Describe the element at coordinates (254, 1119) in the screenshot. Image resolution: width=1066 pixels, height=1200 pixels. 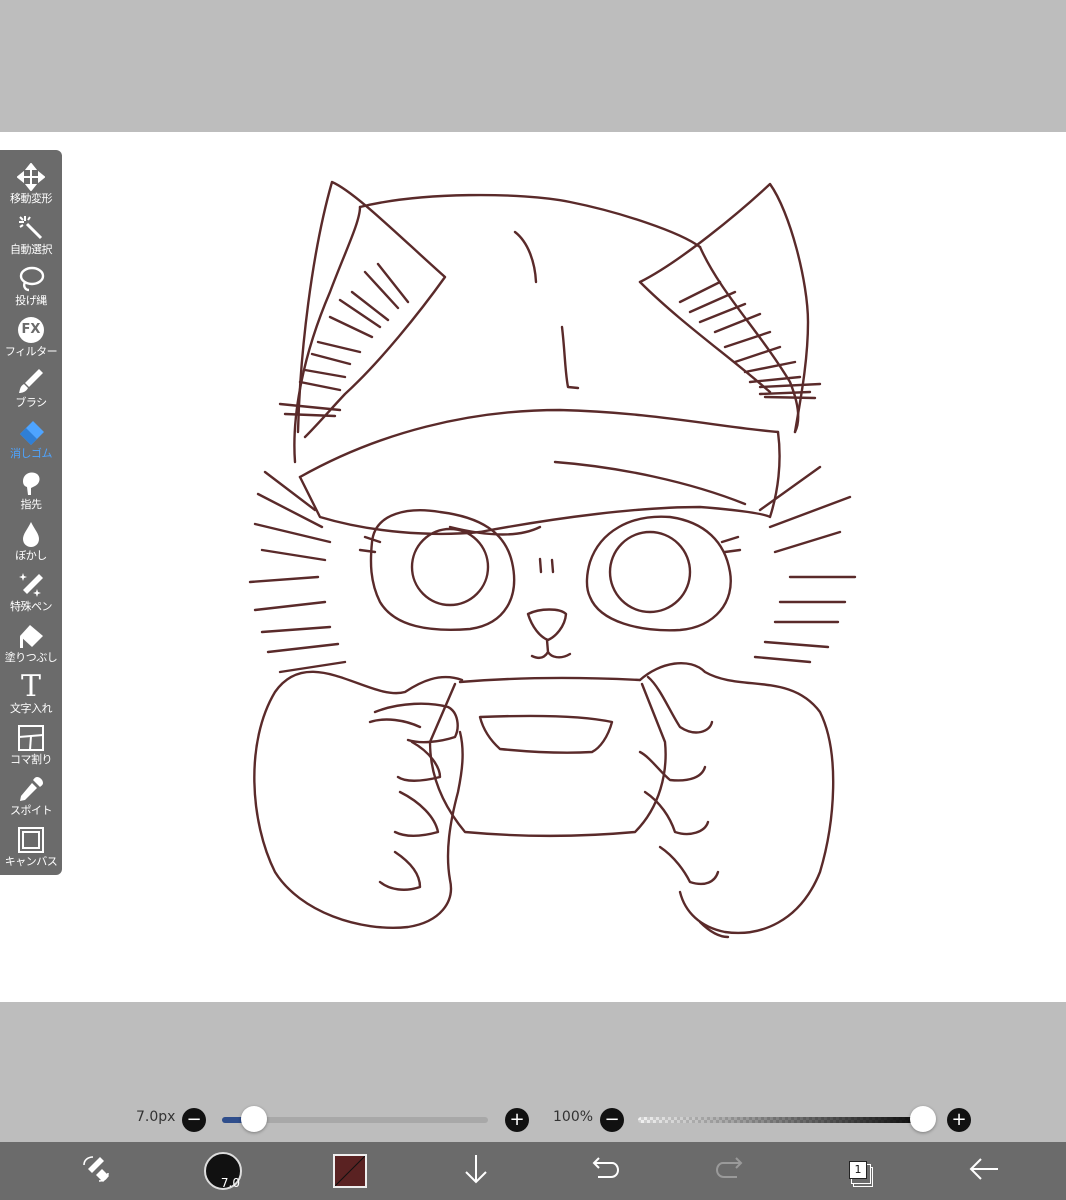
I see `brush-size-slider-knob` at that location.